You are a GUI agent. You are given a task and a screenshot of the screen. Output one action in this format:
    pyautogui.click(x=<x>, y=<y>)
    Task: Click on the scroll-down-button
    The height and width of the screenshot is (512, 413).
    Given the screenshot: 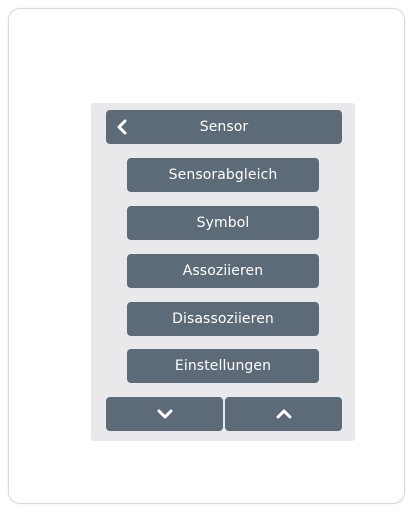 What is the action you would take?
    pyautogui.click(x=164, y=414)
    